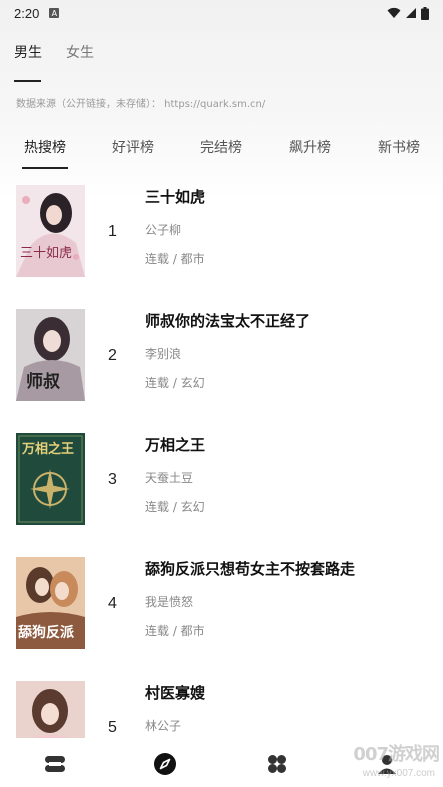  I want to click on nav-discover, so click(165, 764).